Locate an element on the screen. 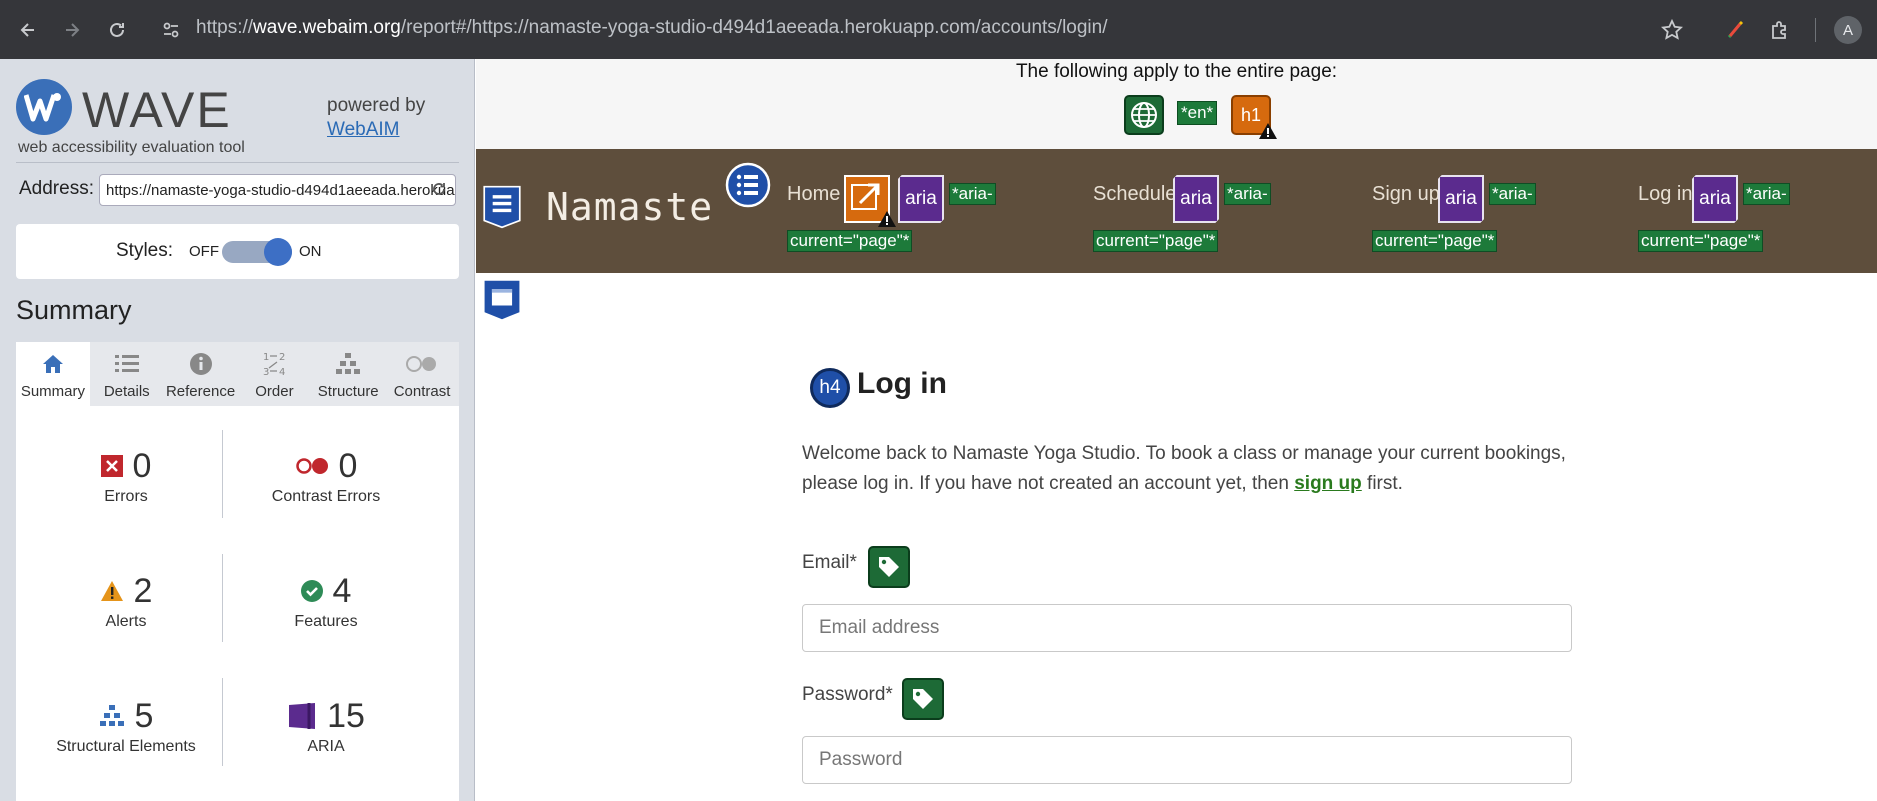  tab-structure: Structure is located at coordinates (348, 374).